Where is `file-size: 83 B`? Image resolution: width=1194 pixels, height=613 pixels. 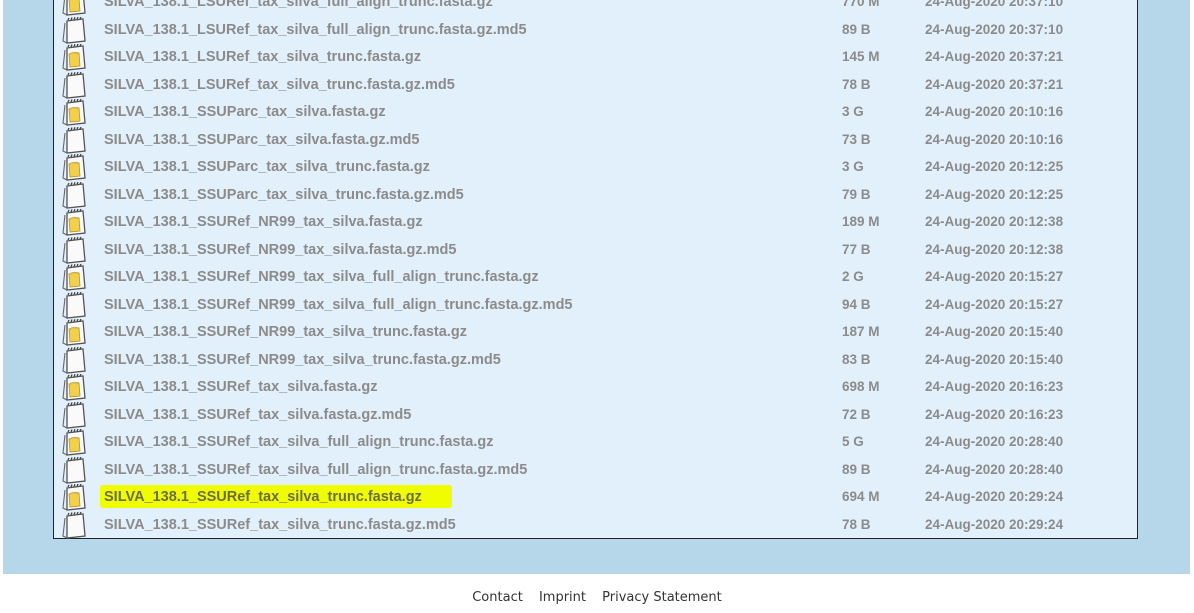
file-size: 83 B is located at coordinates (856, 359).